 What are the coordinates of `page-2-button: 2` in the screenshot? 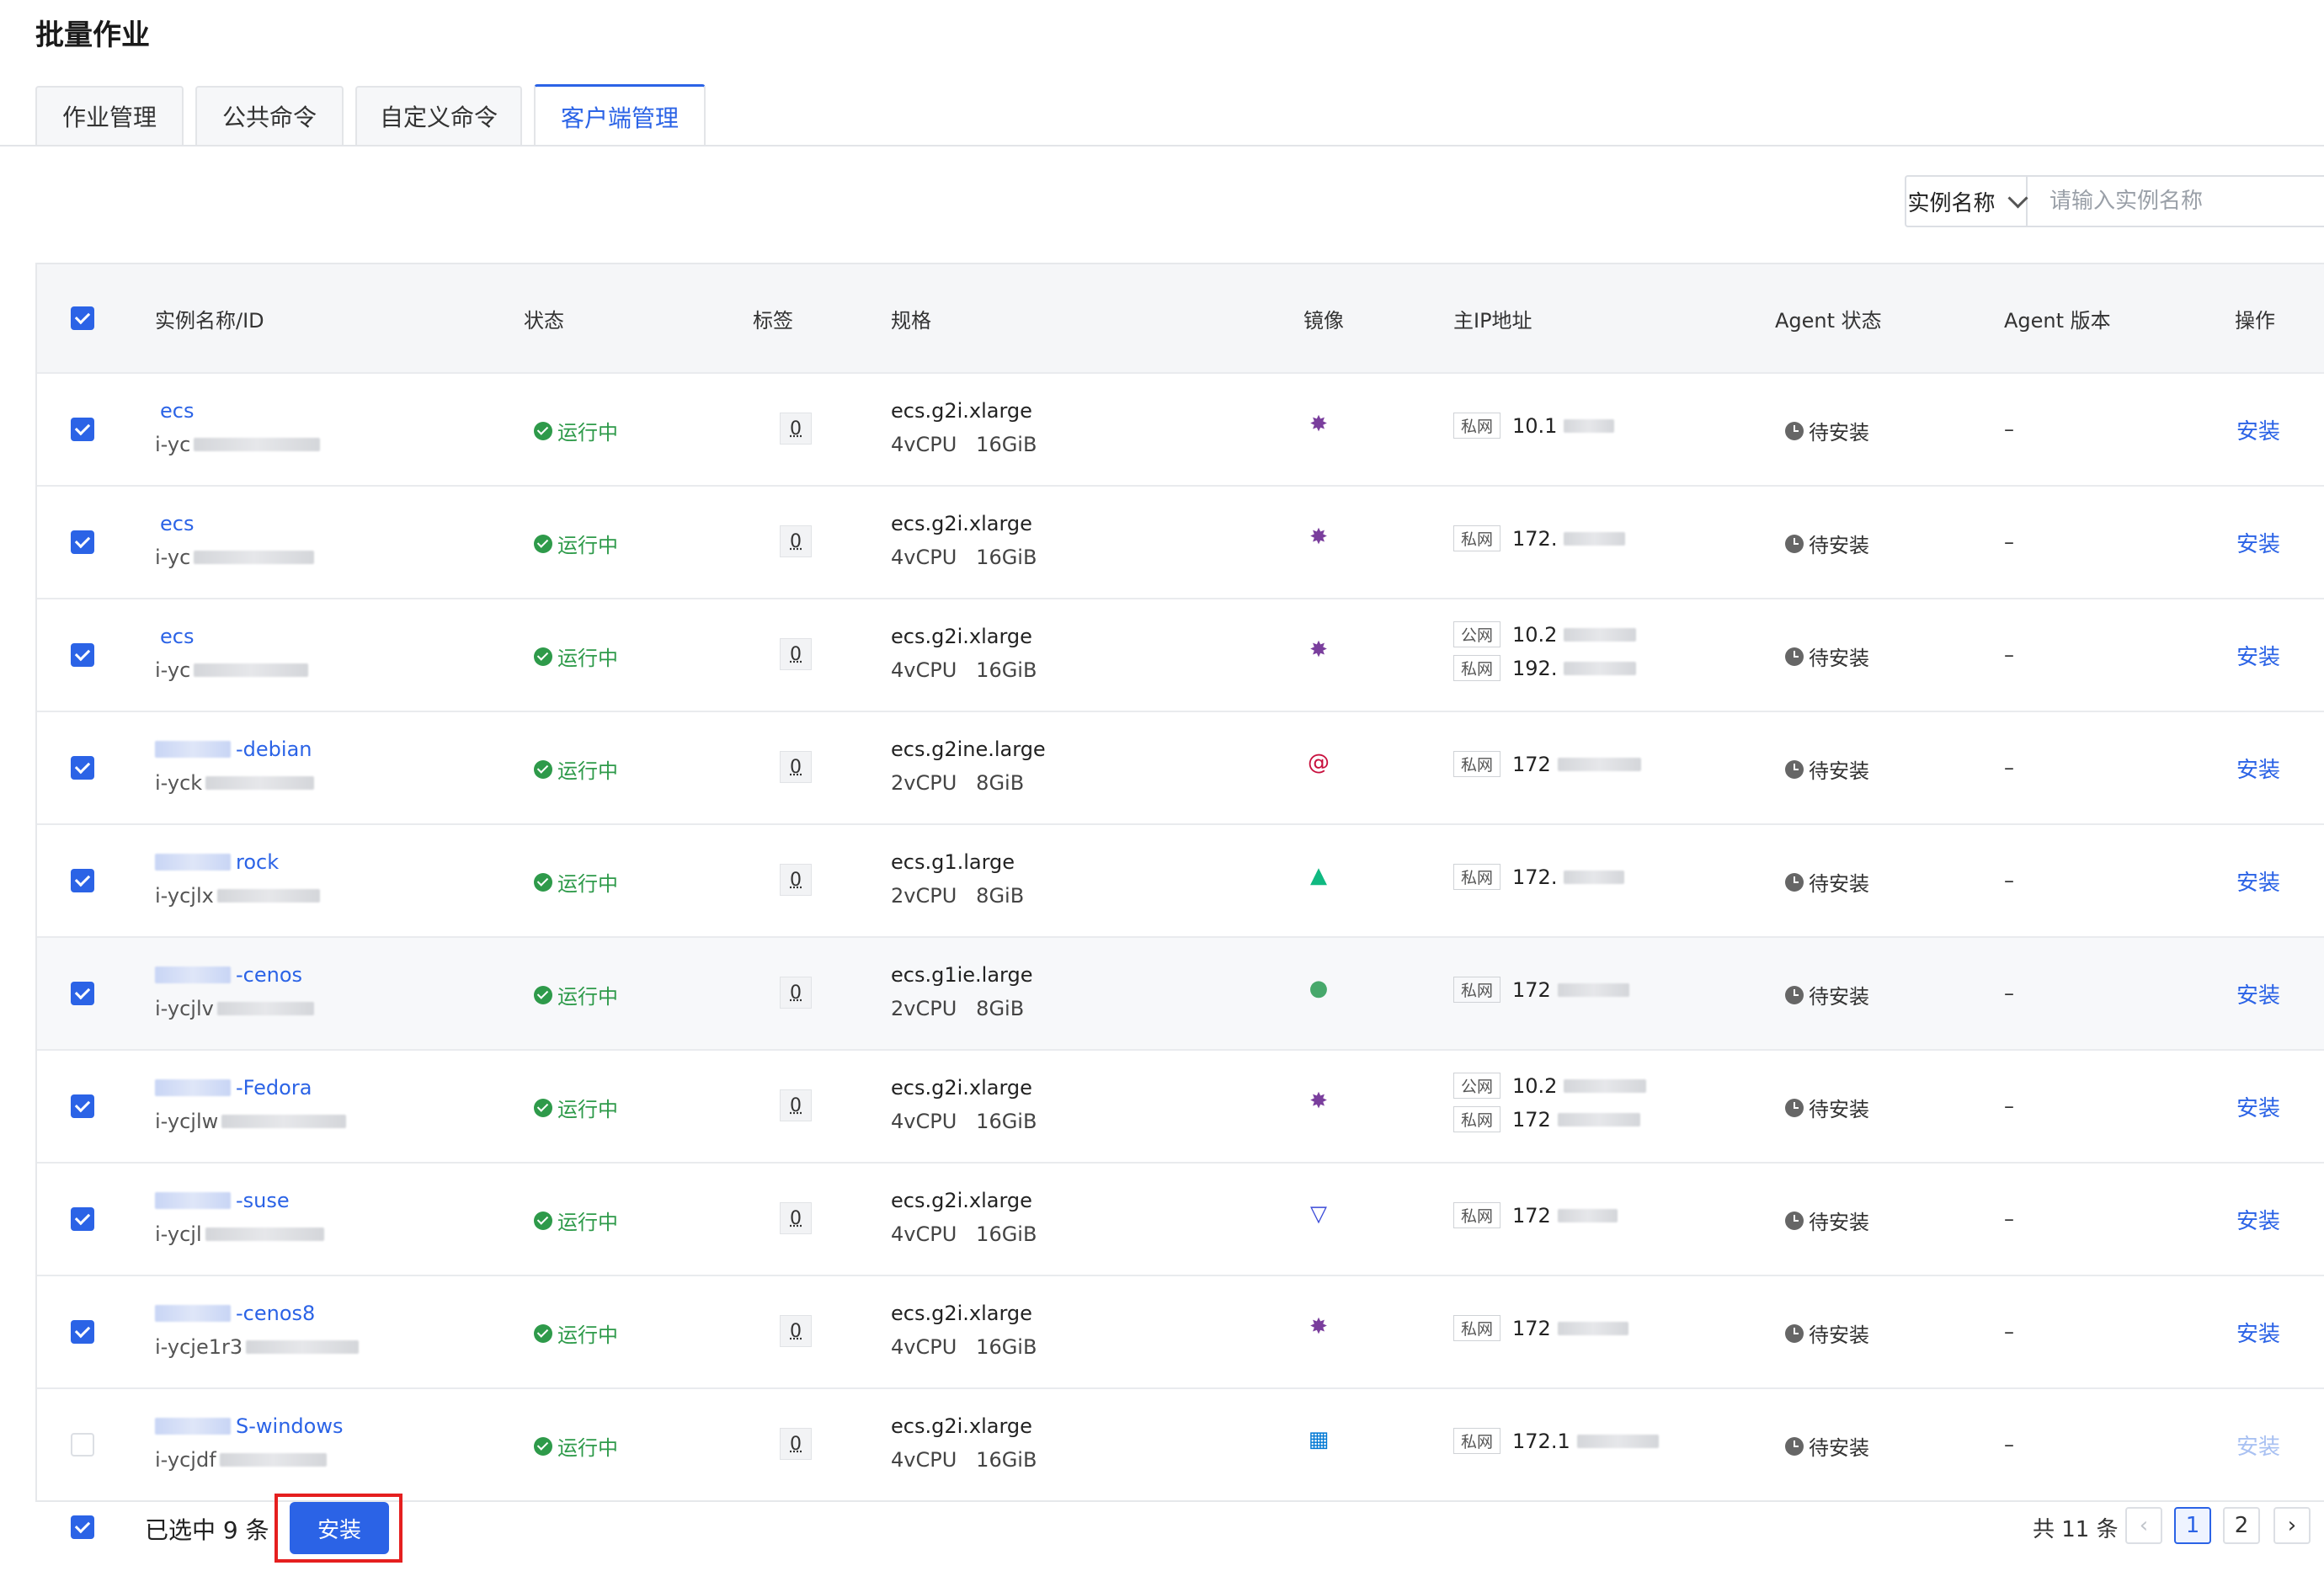 It's located at (2241, 1525).